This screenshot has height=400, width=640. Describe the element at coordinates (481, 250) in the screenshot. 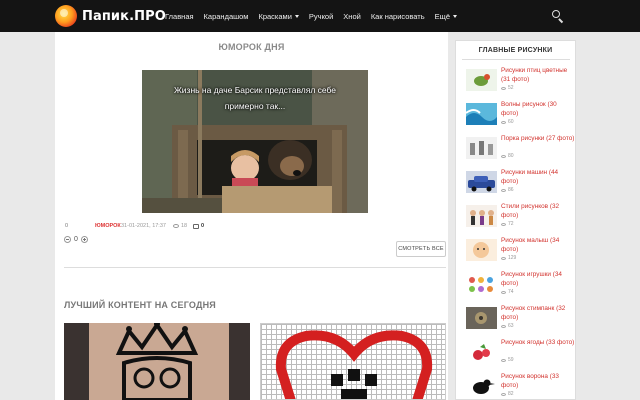

I see `thumbnail-baby` at that location.